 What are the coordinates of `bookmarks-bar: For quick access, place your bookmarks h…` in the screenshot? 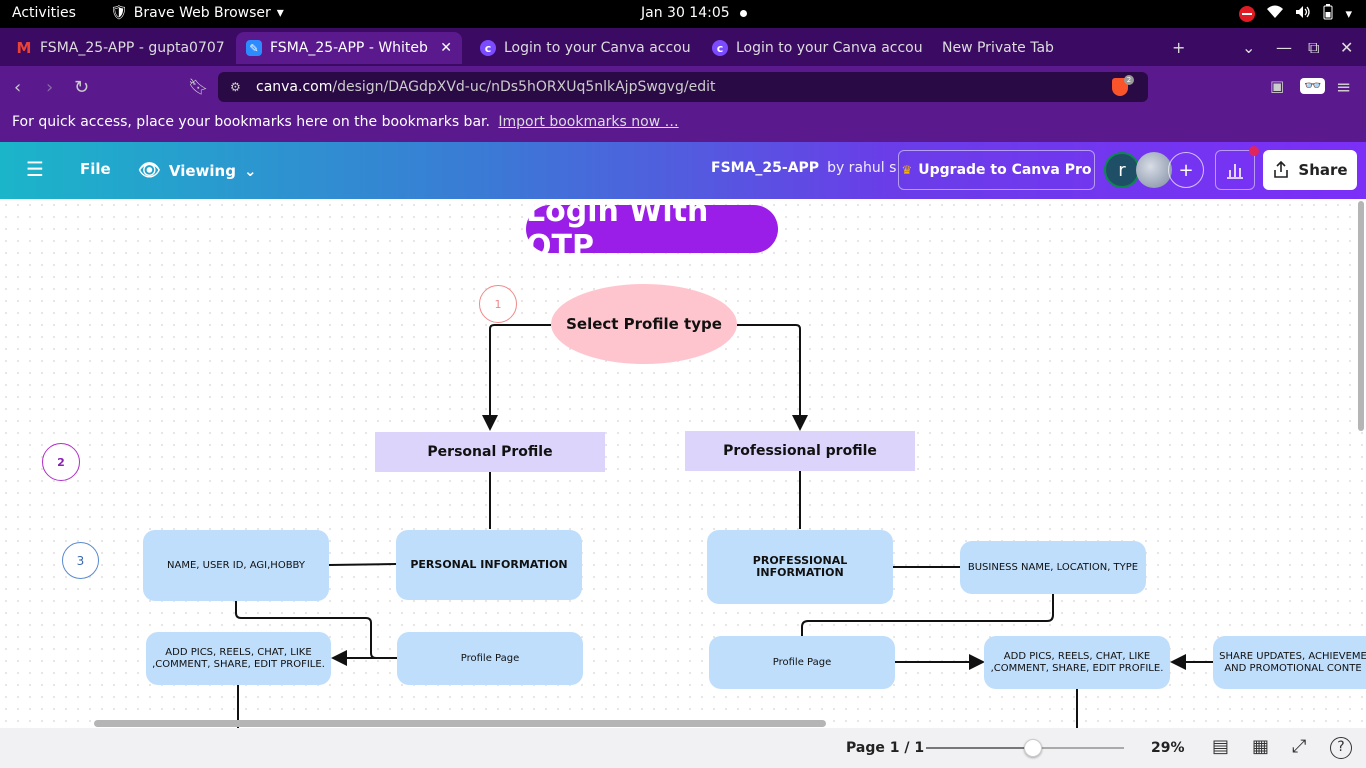 It's located at (683, 125).